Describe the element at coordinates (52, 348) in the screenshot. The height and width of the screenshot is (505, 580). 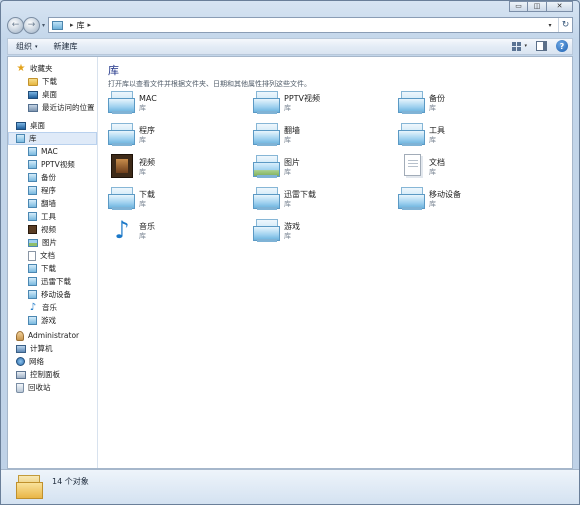
I see `sidebar-item-computer: 计算机` at that location.